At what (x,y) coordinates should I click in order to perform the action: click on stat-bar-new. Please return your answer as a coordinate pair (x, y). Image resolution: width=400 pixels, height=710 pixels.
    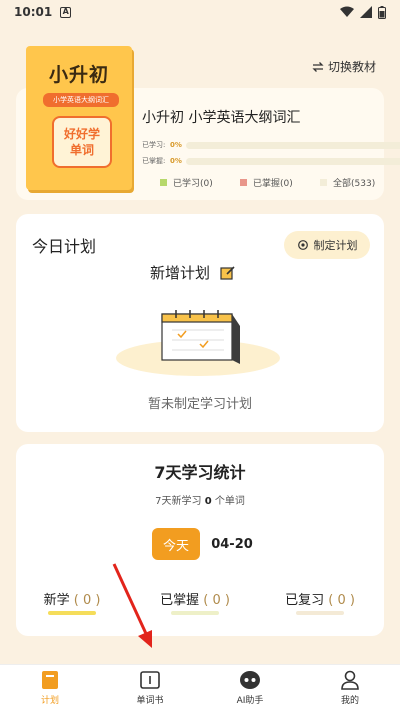
    Looking at the image, I should click on (72, 613).